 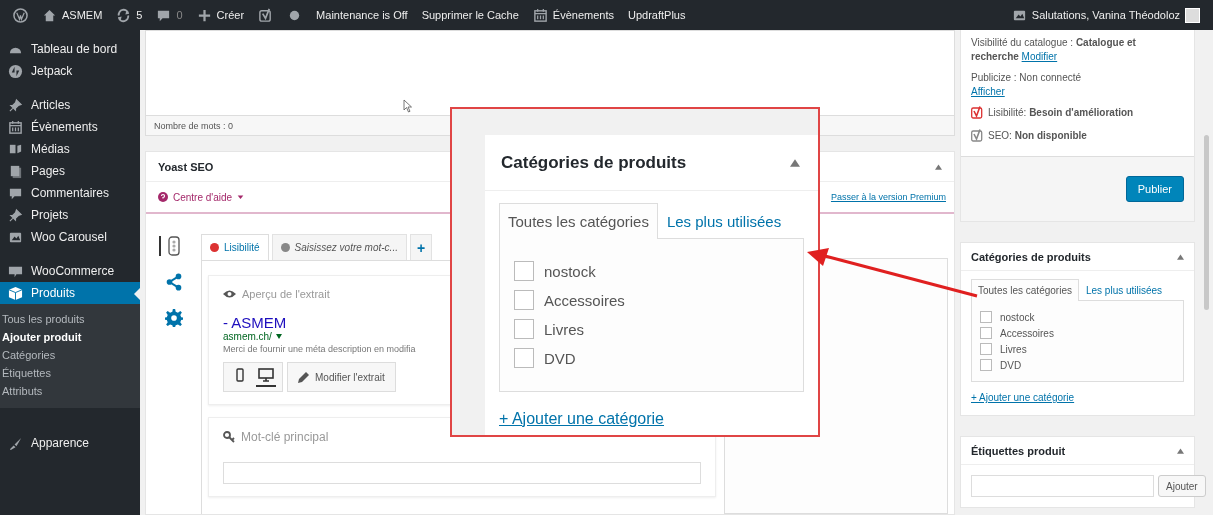 What do you see at coordinates (235, 247) in the screenshot?
I see `analysis-tab: Lisibilité` at bounding box center [235, 247].